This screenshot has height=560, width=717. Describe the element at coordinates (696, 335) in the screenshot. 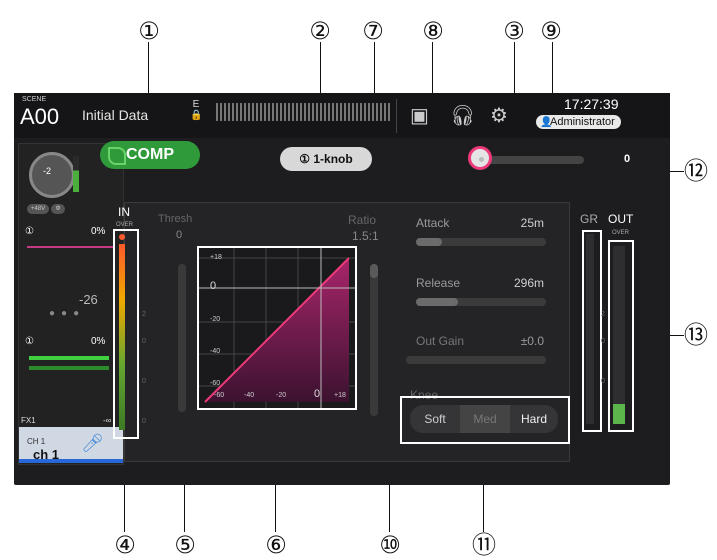

I see `callout-13: ⑬` at that location.